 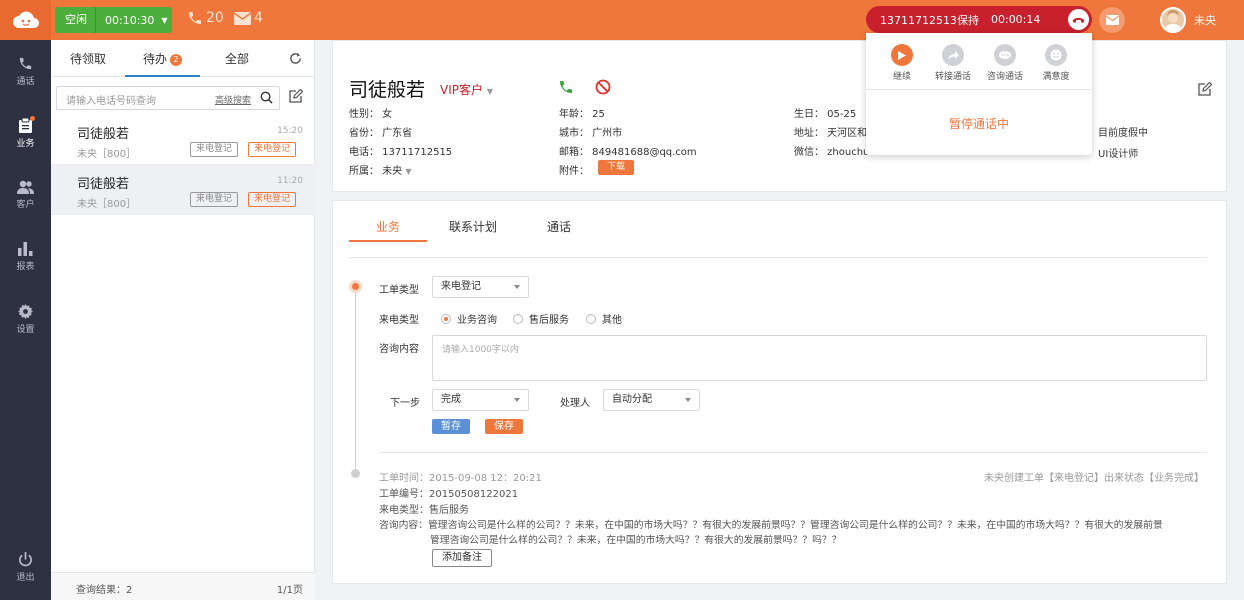 What do you see at coordinates (25, 257) in the screenshot?
I see `nav-item-reports: 报表` at bounding box center [25, 257].